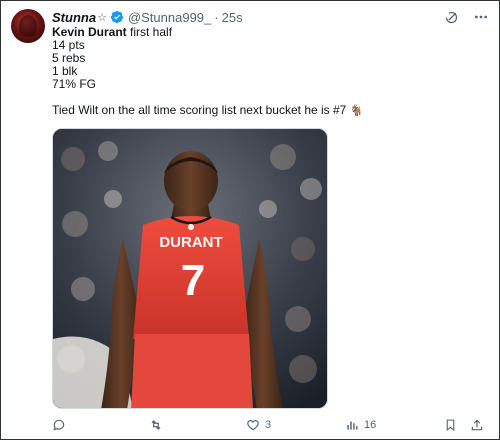  I want to click on subject-rest: first half, so click(149, 32).